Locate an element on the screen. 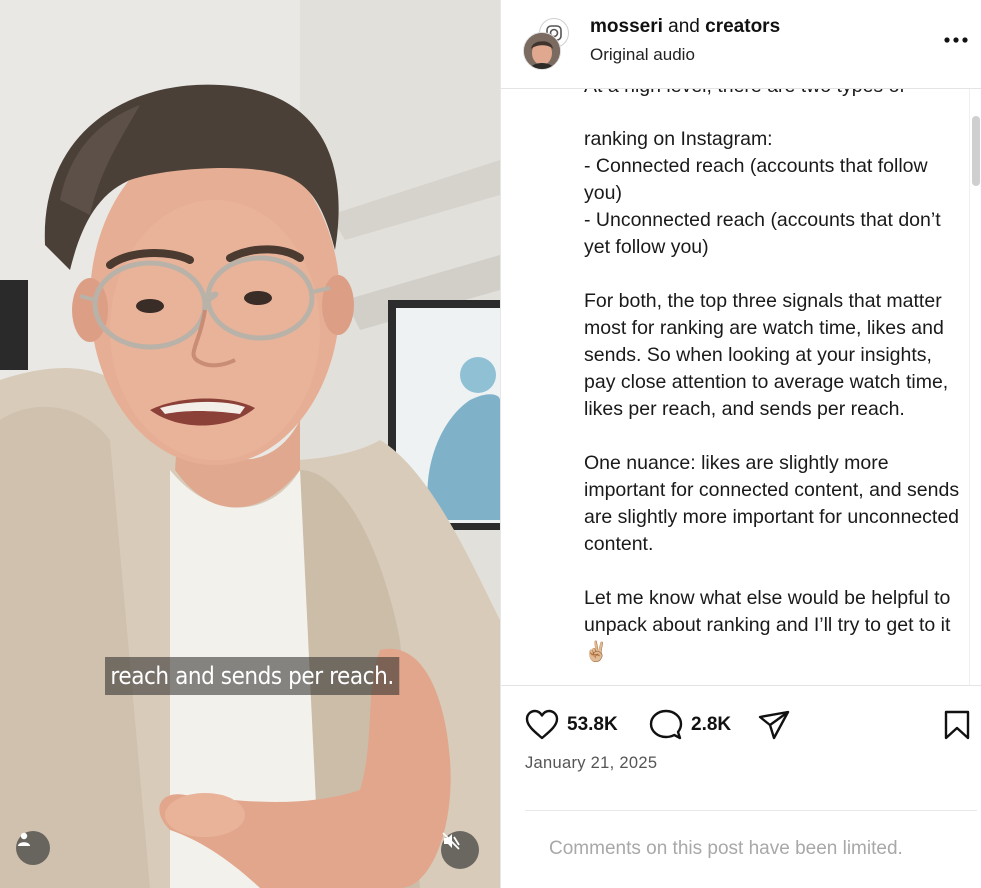 The image size is (981, 888). post-actions: 53.8K 2.8K January 21, 2025 is located at coordinates (741, 748).